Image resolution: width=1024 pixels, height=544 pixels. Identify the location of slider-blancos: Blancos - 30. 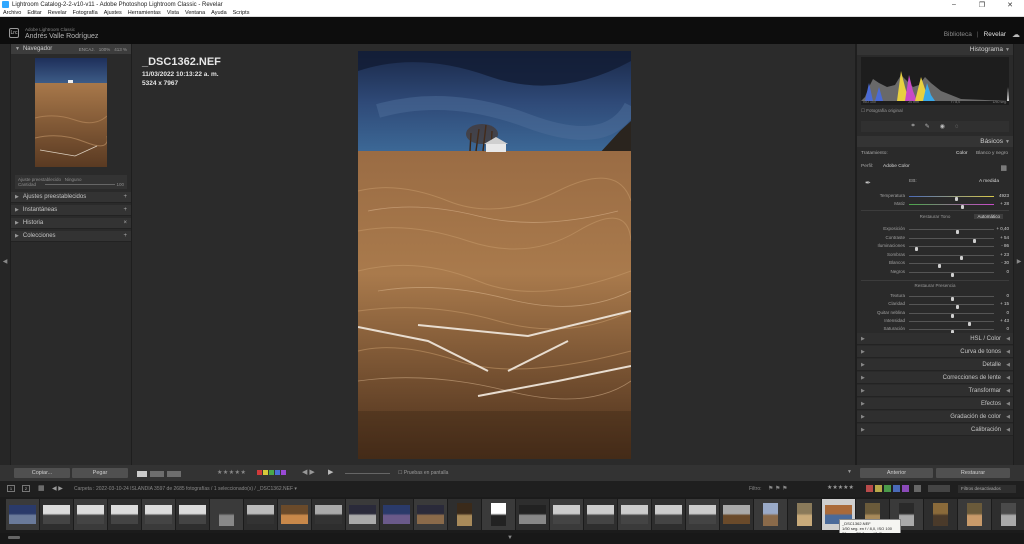
(935, 264).